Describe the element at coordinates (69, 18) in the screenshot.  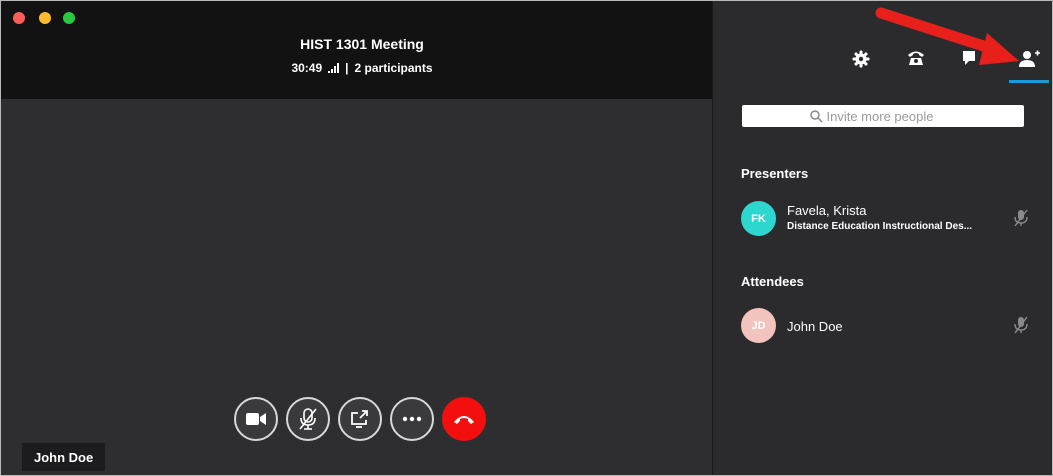
I see `zoom-window-button` at that location.